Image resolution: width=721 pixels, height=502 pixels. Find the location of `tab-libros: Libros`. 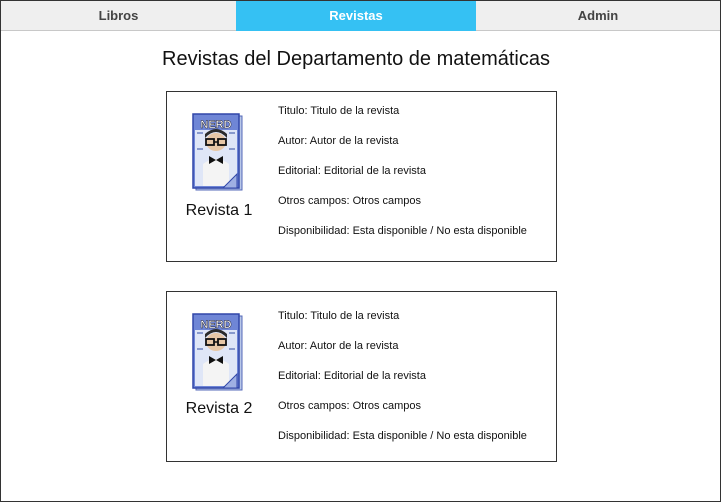

tab-libros: Libros is located at coordinates (118, 16).